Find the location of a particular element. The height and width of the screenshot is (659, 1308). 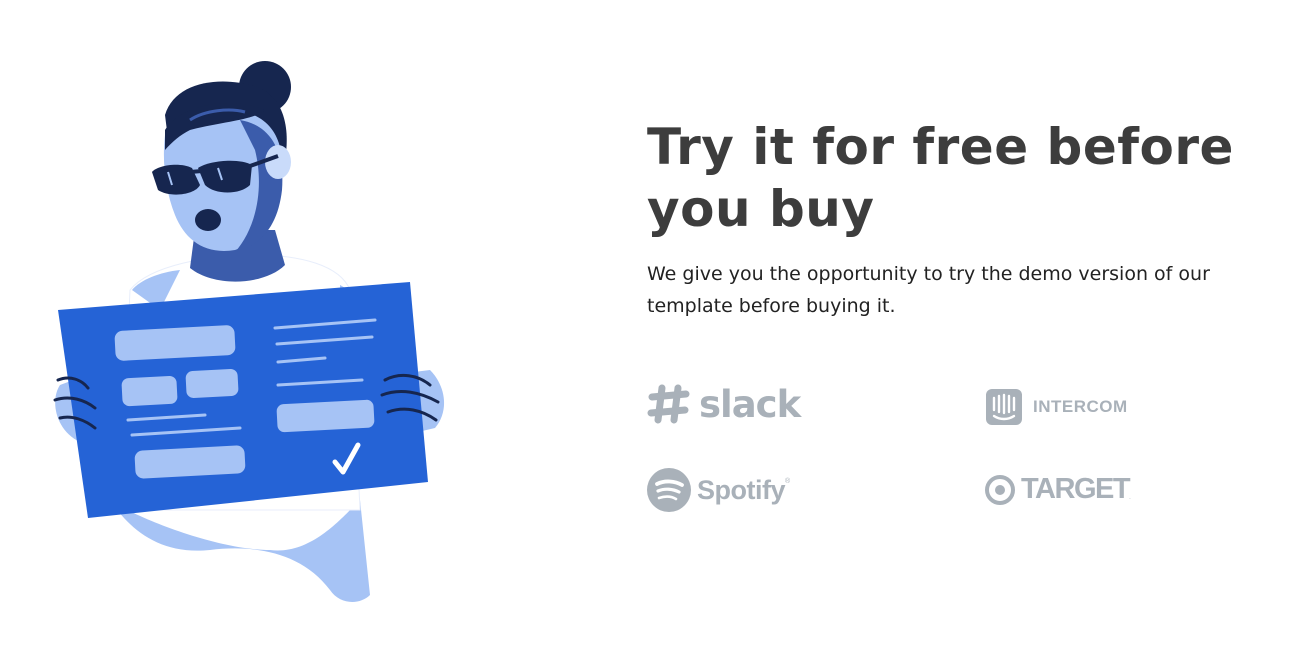

spotify-logo: Spotify ® is located at coordinates (718, 490).